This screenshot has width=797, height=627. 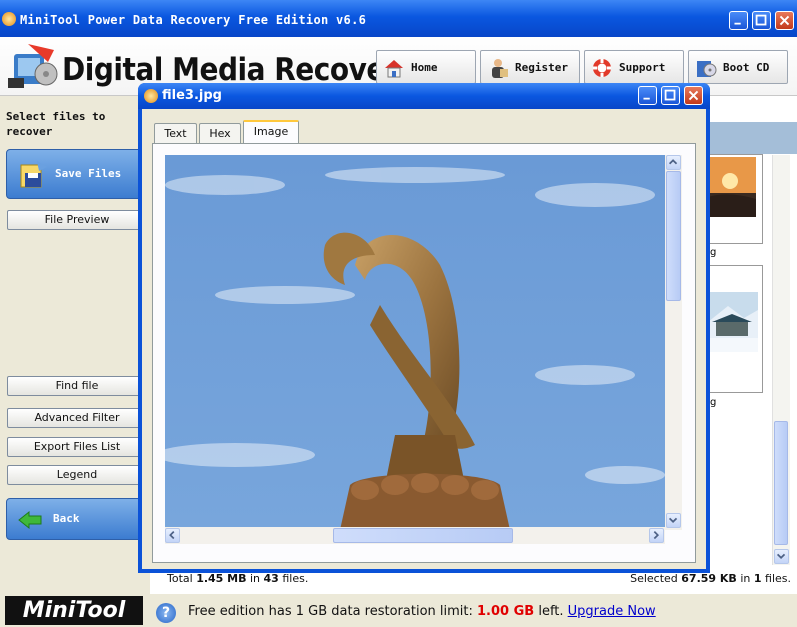 I want to click on thumbnail-sunset, so click(x=735, y=199).